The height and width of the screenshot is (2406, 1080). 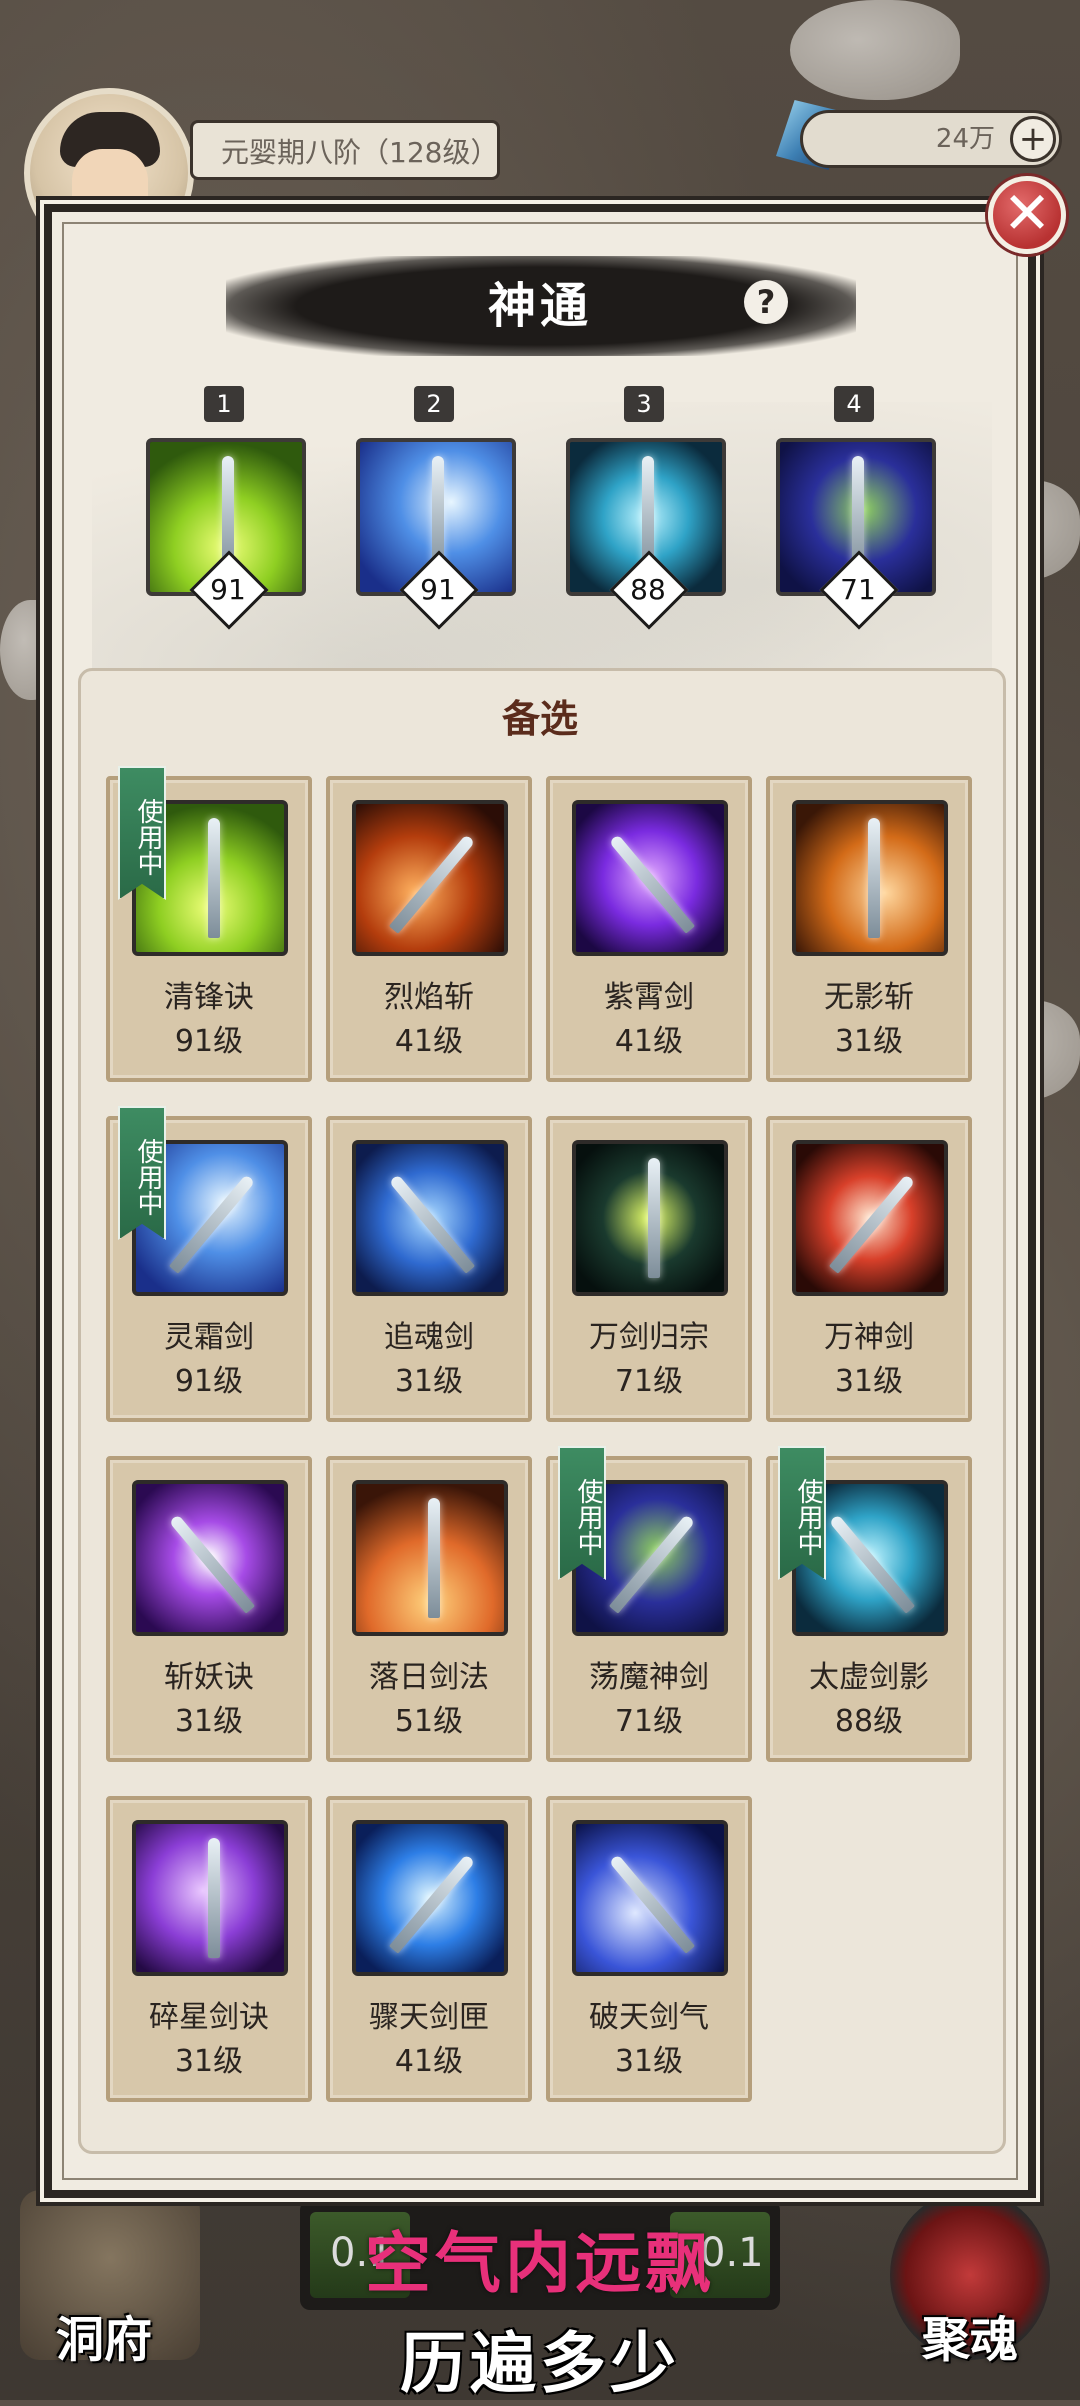 I want to click on skill-level: 88级, so click(x=869, y=1721).